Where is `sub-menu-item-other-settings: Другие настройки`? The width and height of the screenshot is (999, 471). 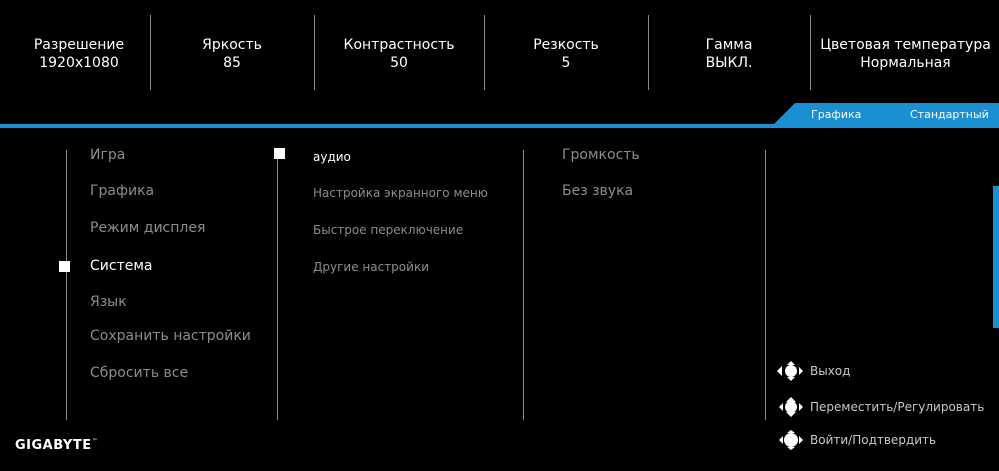 sub-menu-item-other-settings: Другие настройки is located at coordinates (371, 267).